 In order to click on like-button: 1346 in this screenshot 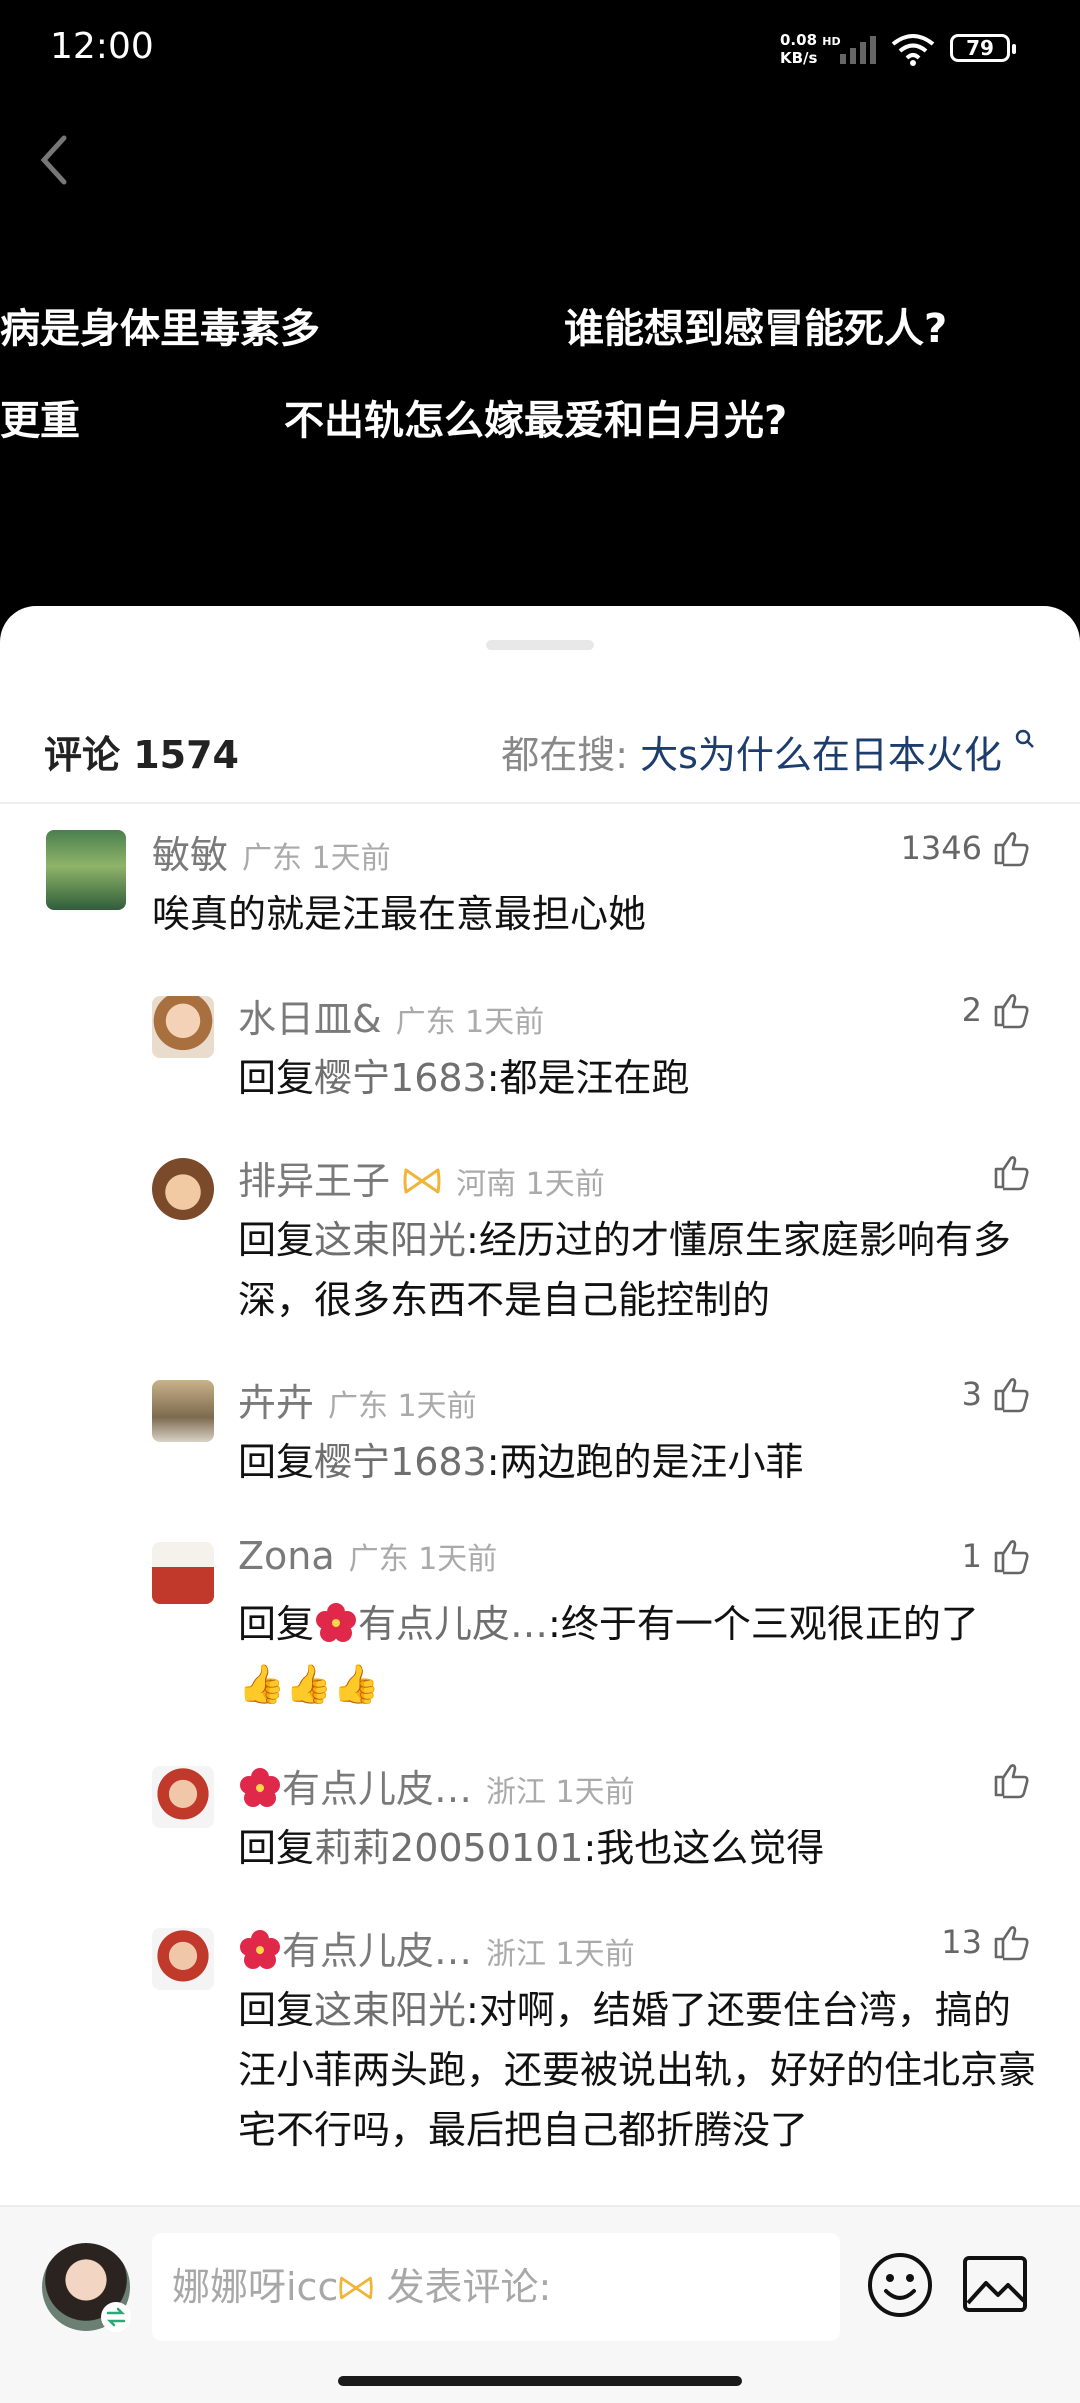, I will do `click(966, 848)`.